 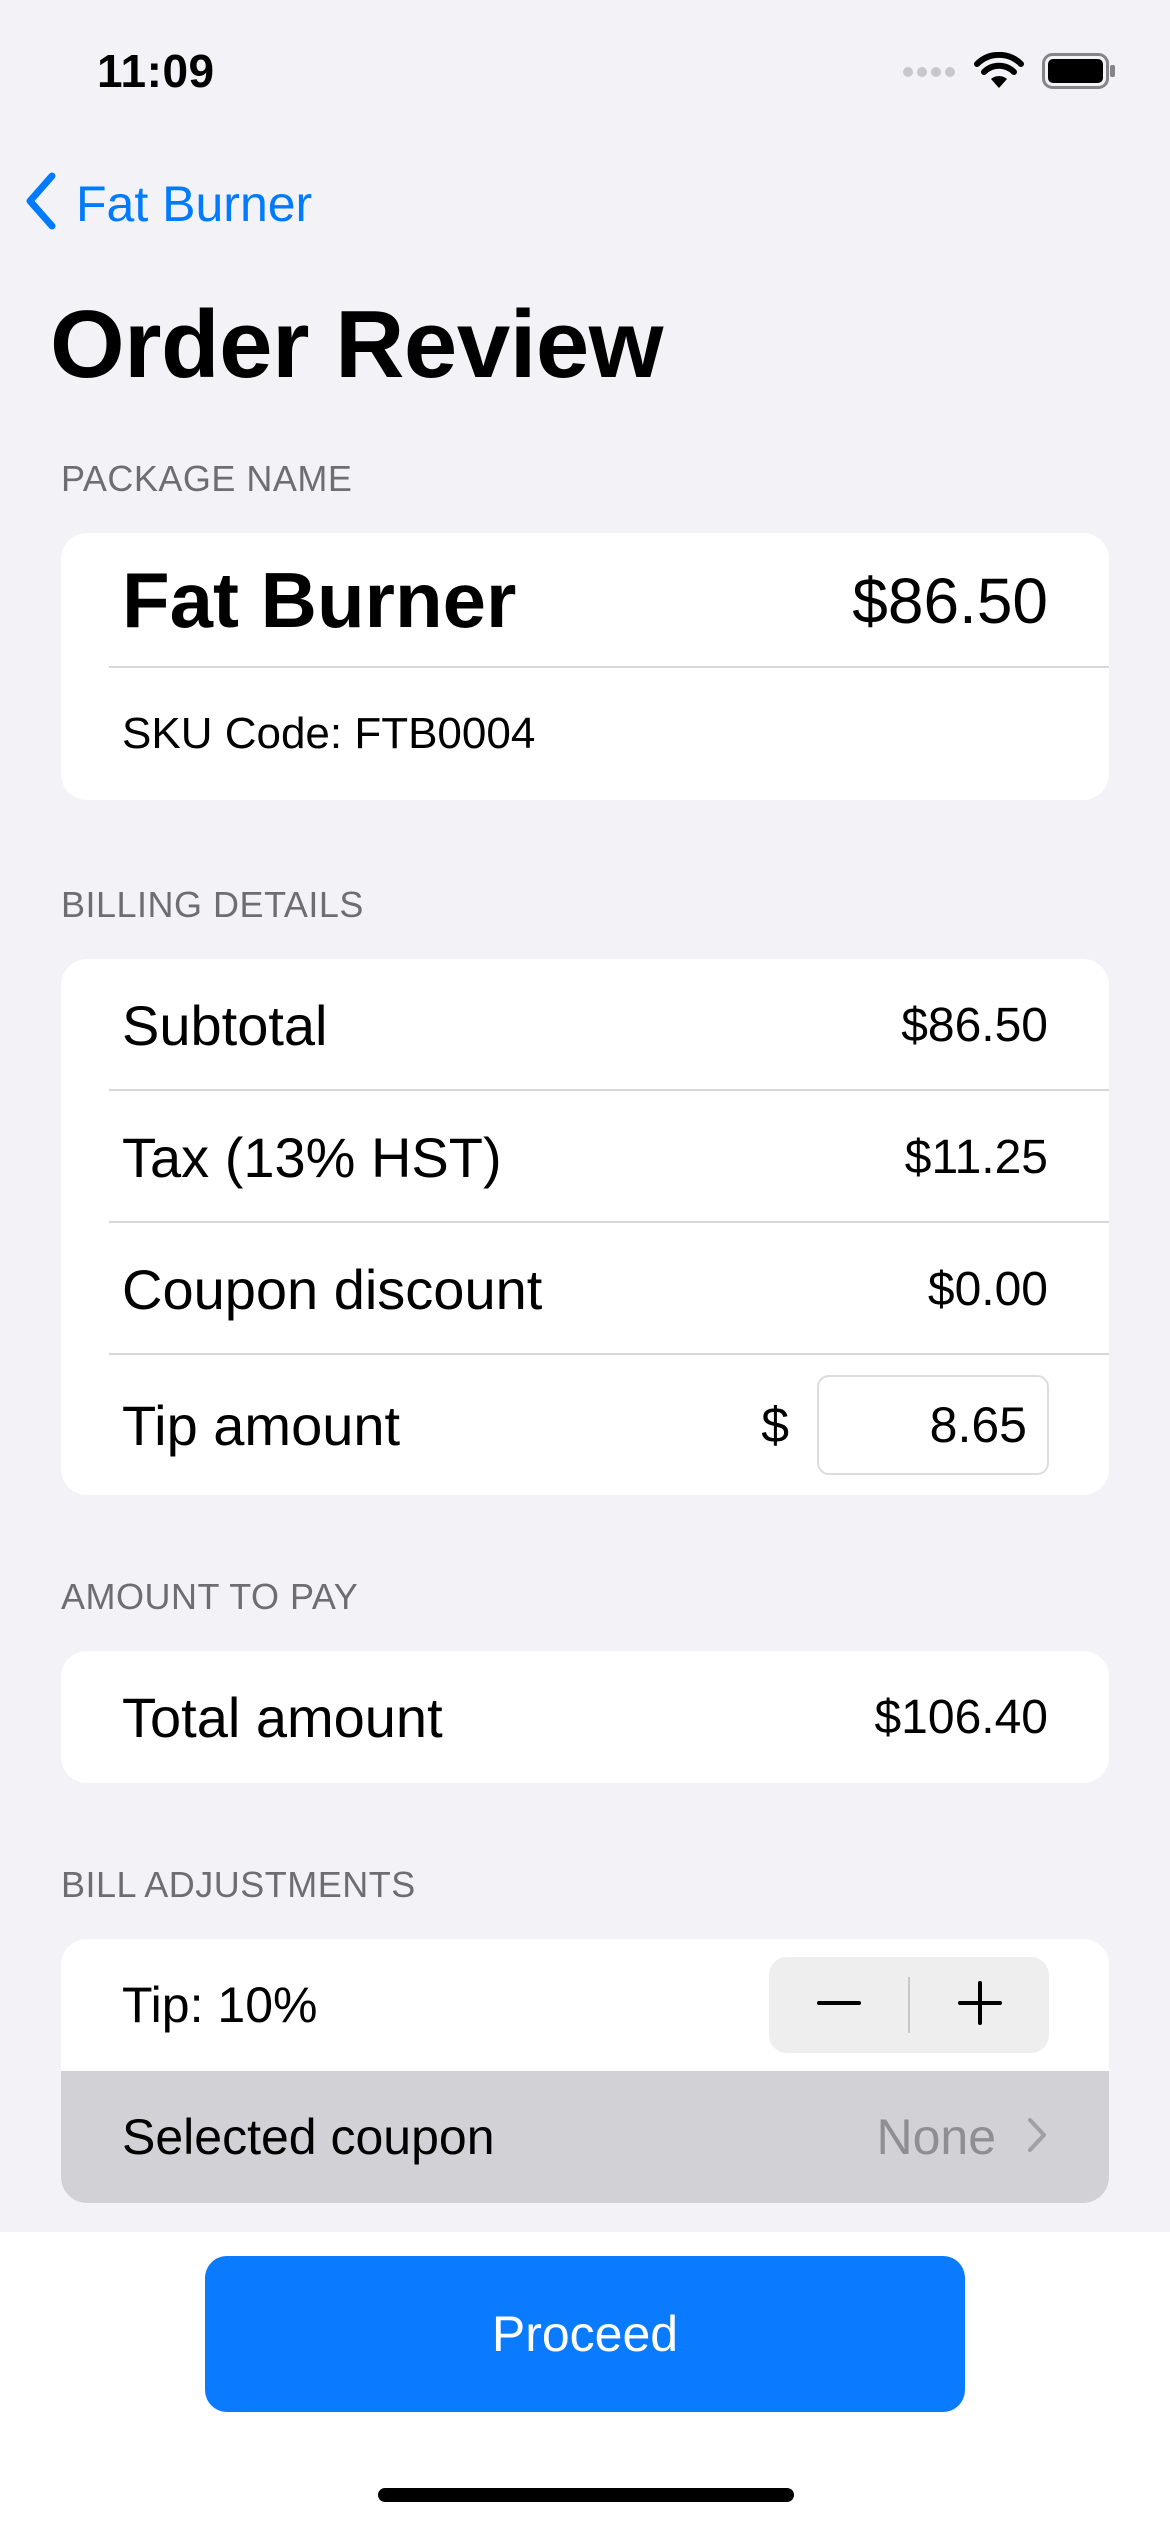 I want to click on plus-icon, so click(x=979, y=2005).